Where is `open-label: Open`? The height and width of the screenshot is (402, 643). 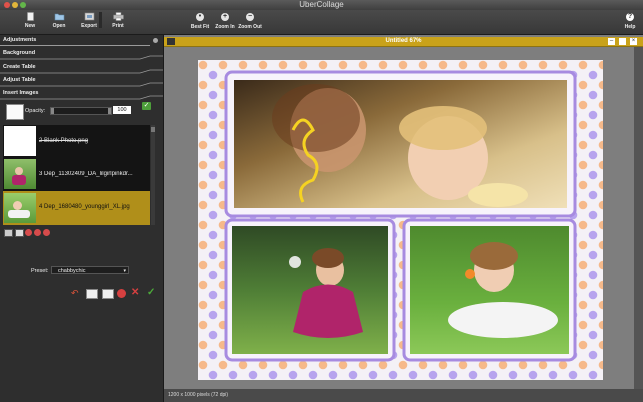 open-label: Open is located at coordinates (59, 26).